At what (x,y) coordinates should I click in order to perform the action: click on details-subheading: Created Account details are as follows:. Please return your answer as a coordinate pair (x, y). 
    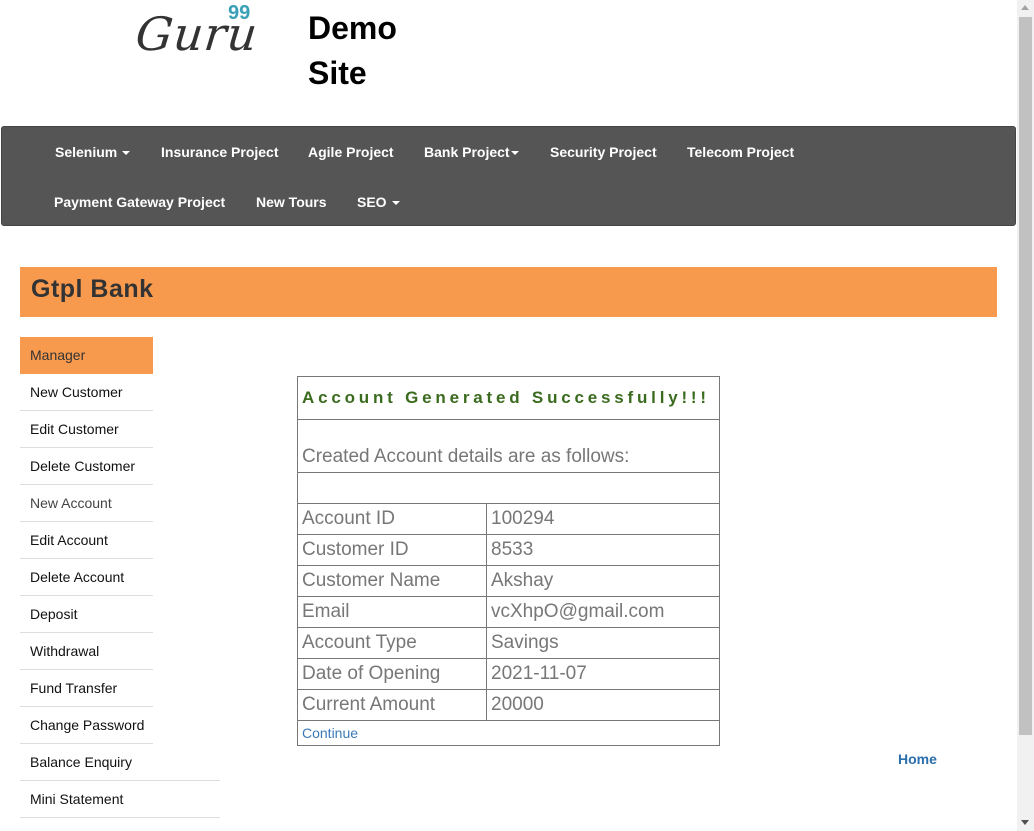
    Looking at the image, I should click on (508, 446).